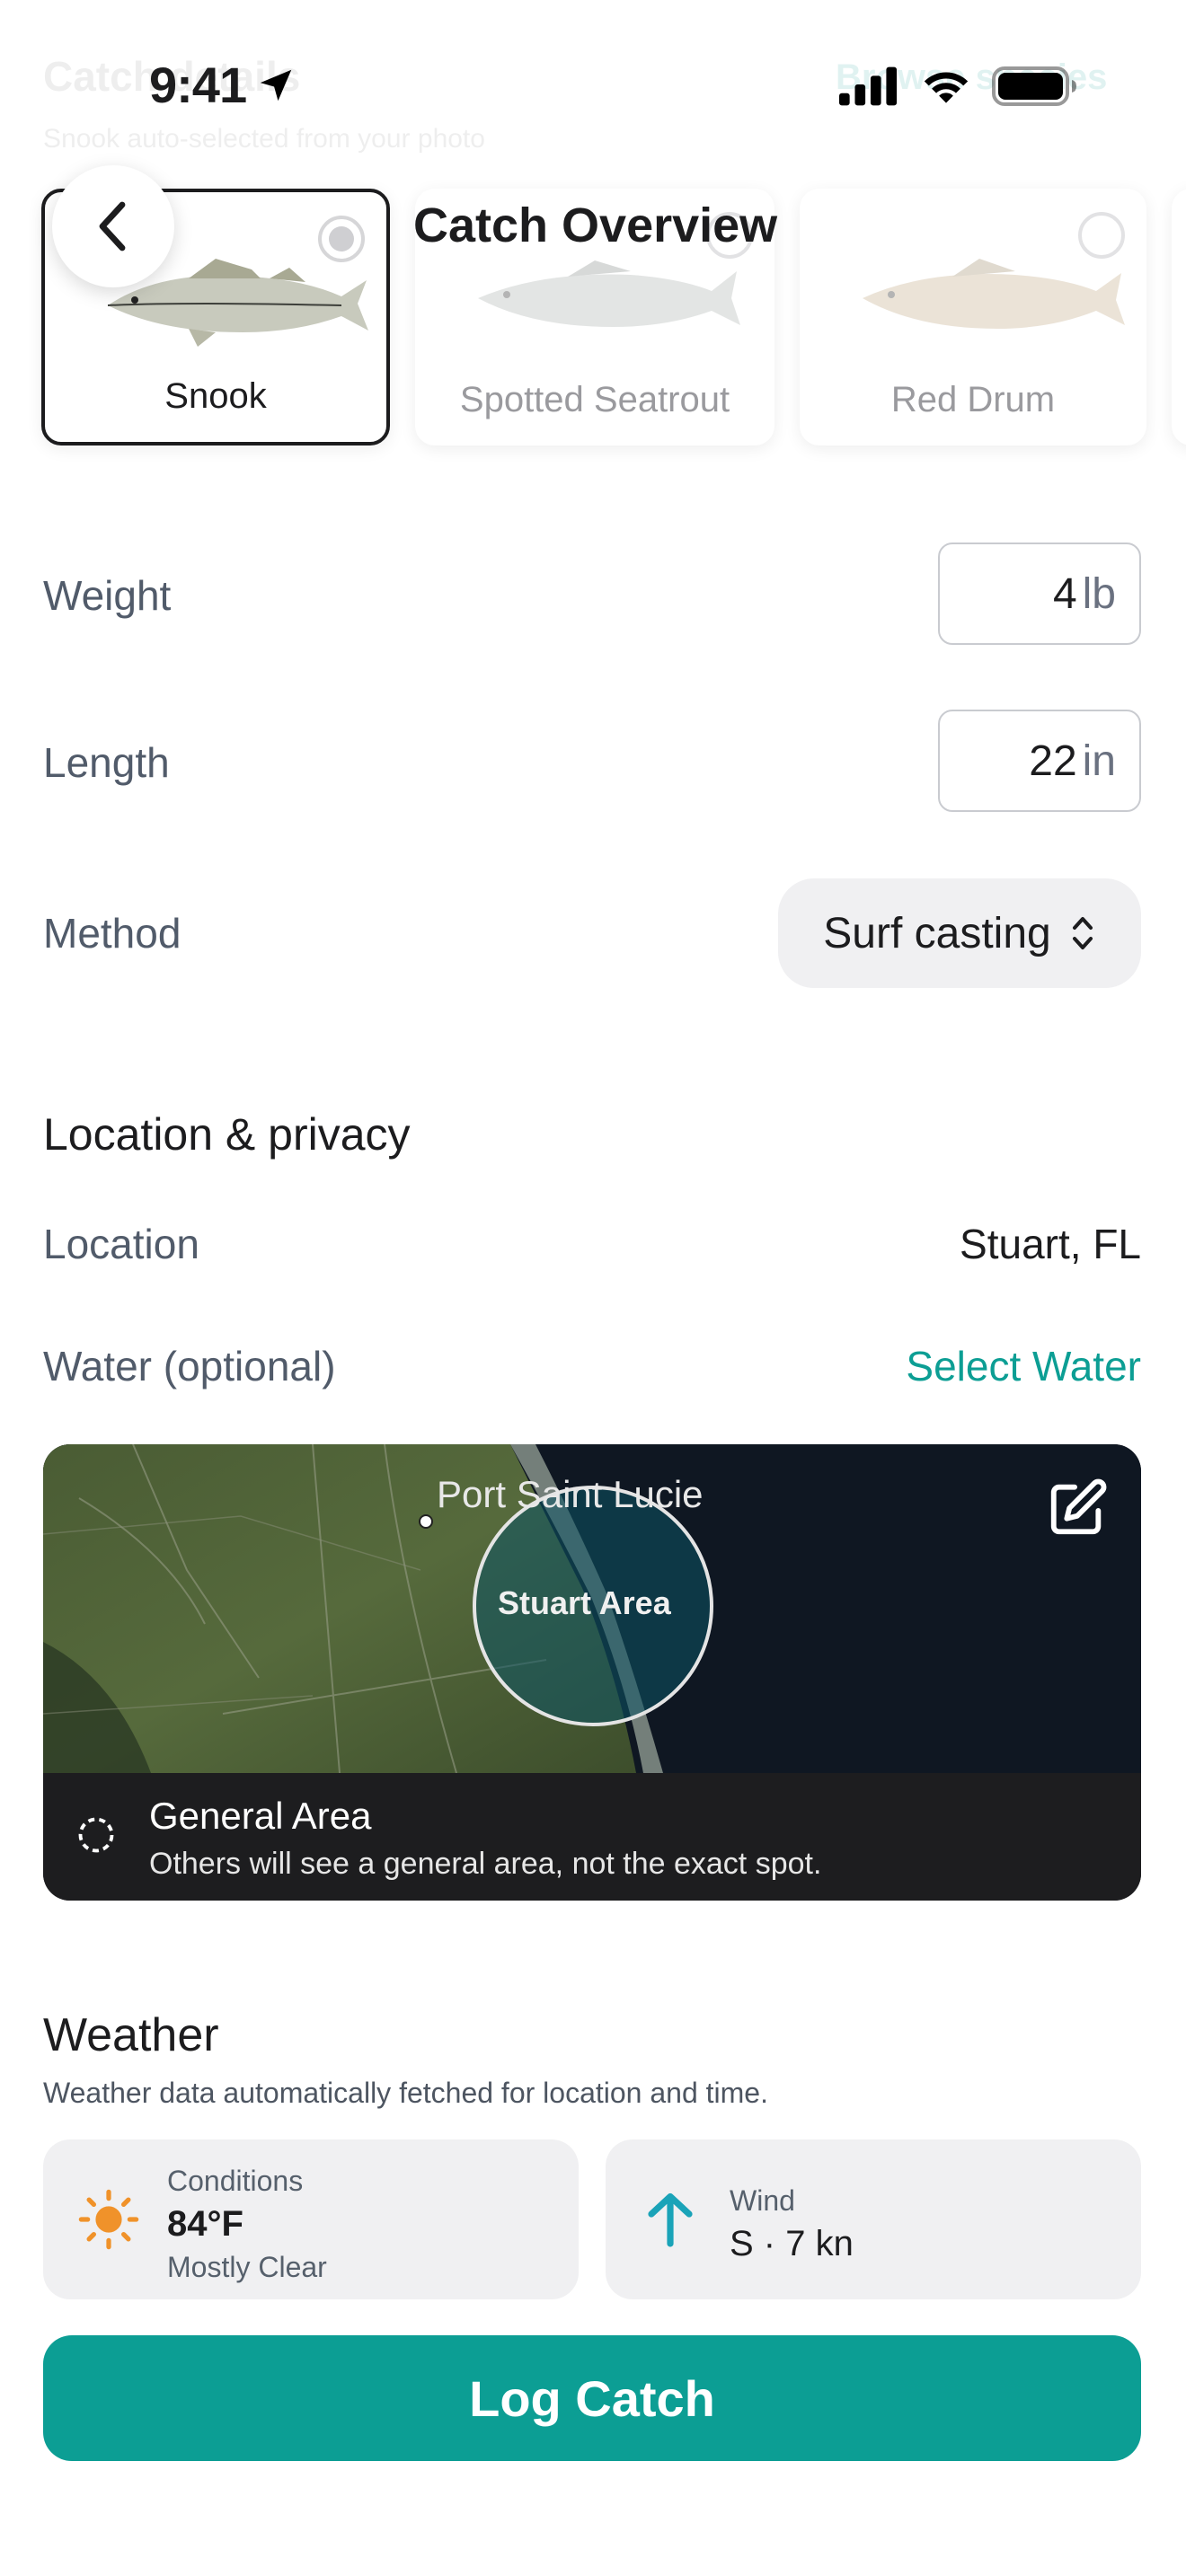  I want to click on radio-selected-icon, so click(341, 239).